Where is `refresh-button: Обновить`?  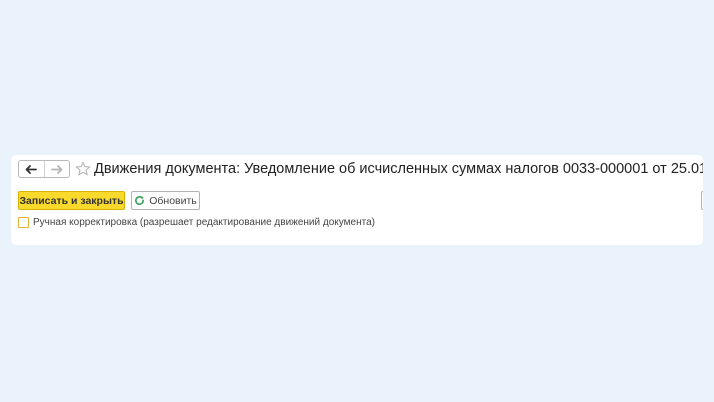 refresh-button: Обновить is located at coordinates (165, 200).